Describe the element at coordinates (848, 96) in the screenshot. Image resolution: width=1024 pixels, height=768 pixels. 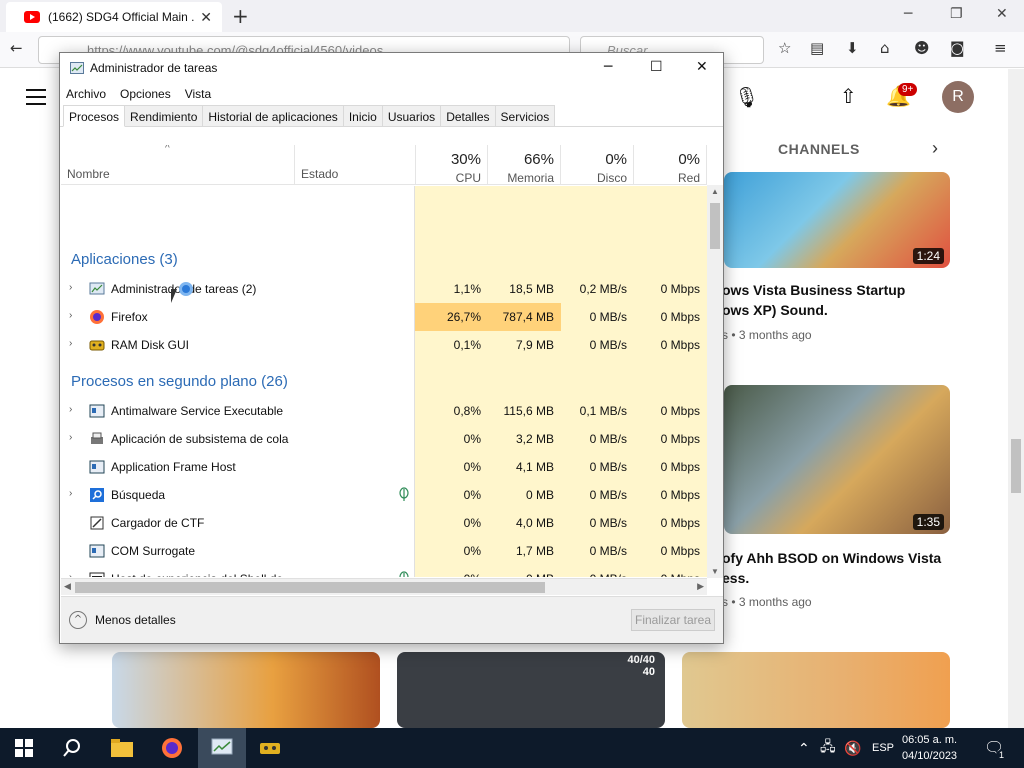
I see `upload-icon: ⇧` at that location.